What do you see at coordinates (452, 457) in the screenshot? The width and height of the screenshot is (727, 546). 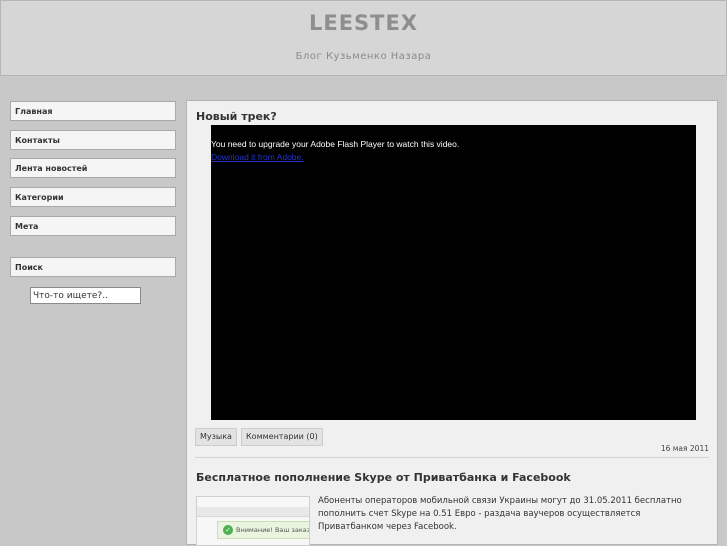 I see `post-divider` at bounding box center [452, 457].